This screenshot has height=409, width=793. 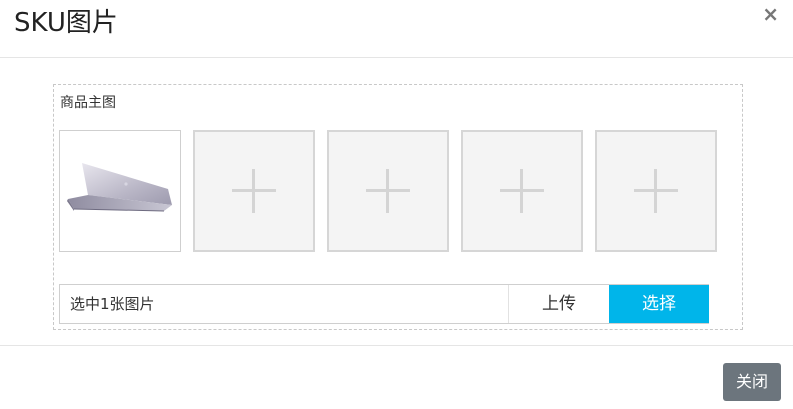 What do you see at coordinates (66, 23) in the screenshot?
I see `modal-title: SKU图片` at bounding box center [66, 23].